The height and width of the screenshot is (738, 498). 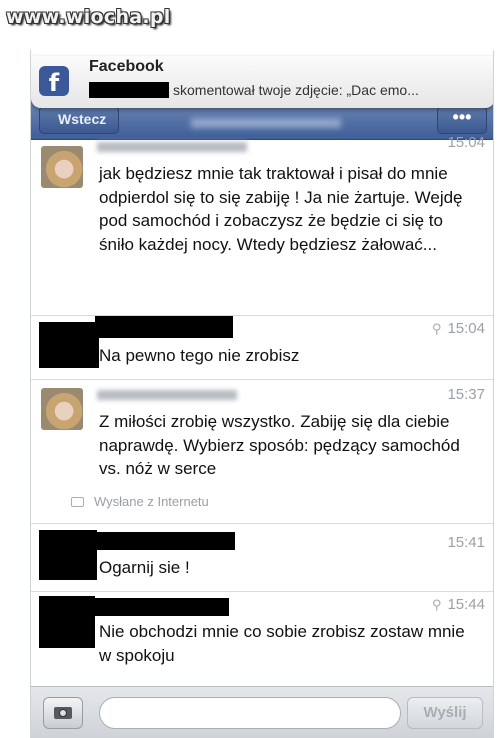 What do you see at coordinates (79, 120) in the screenshot?
I see `back-button: Wstecz` at bounding box center [79, 120].